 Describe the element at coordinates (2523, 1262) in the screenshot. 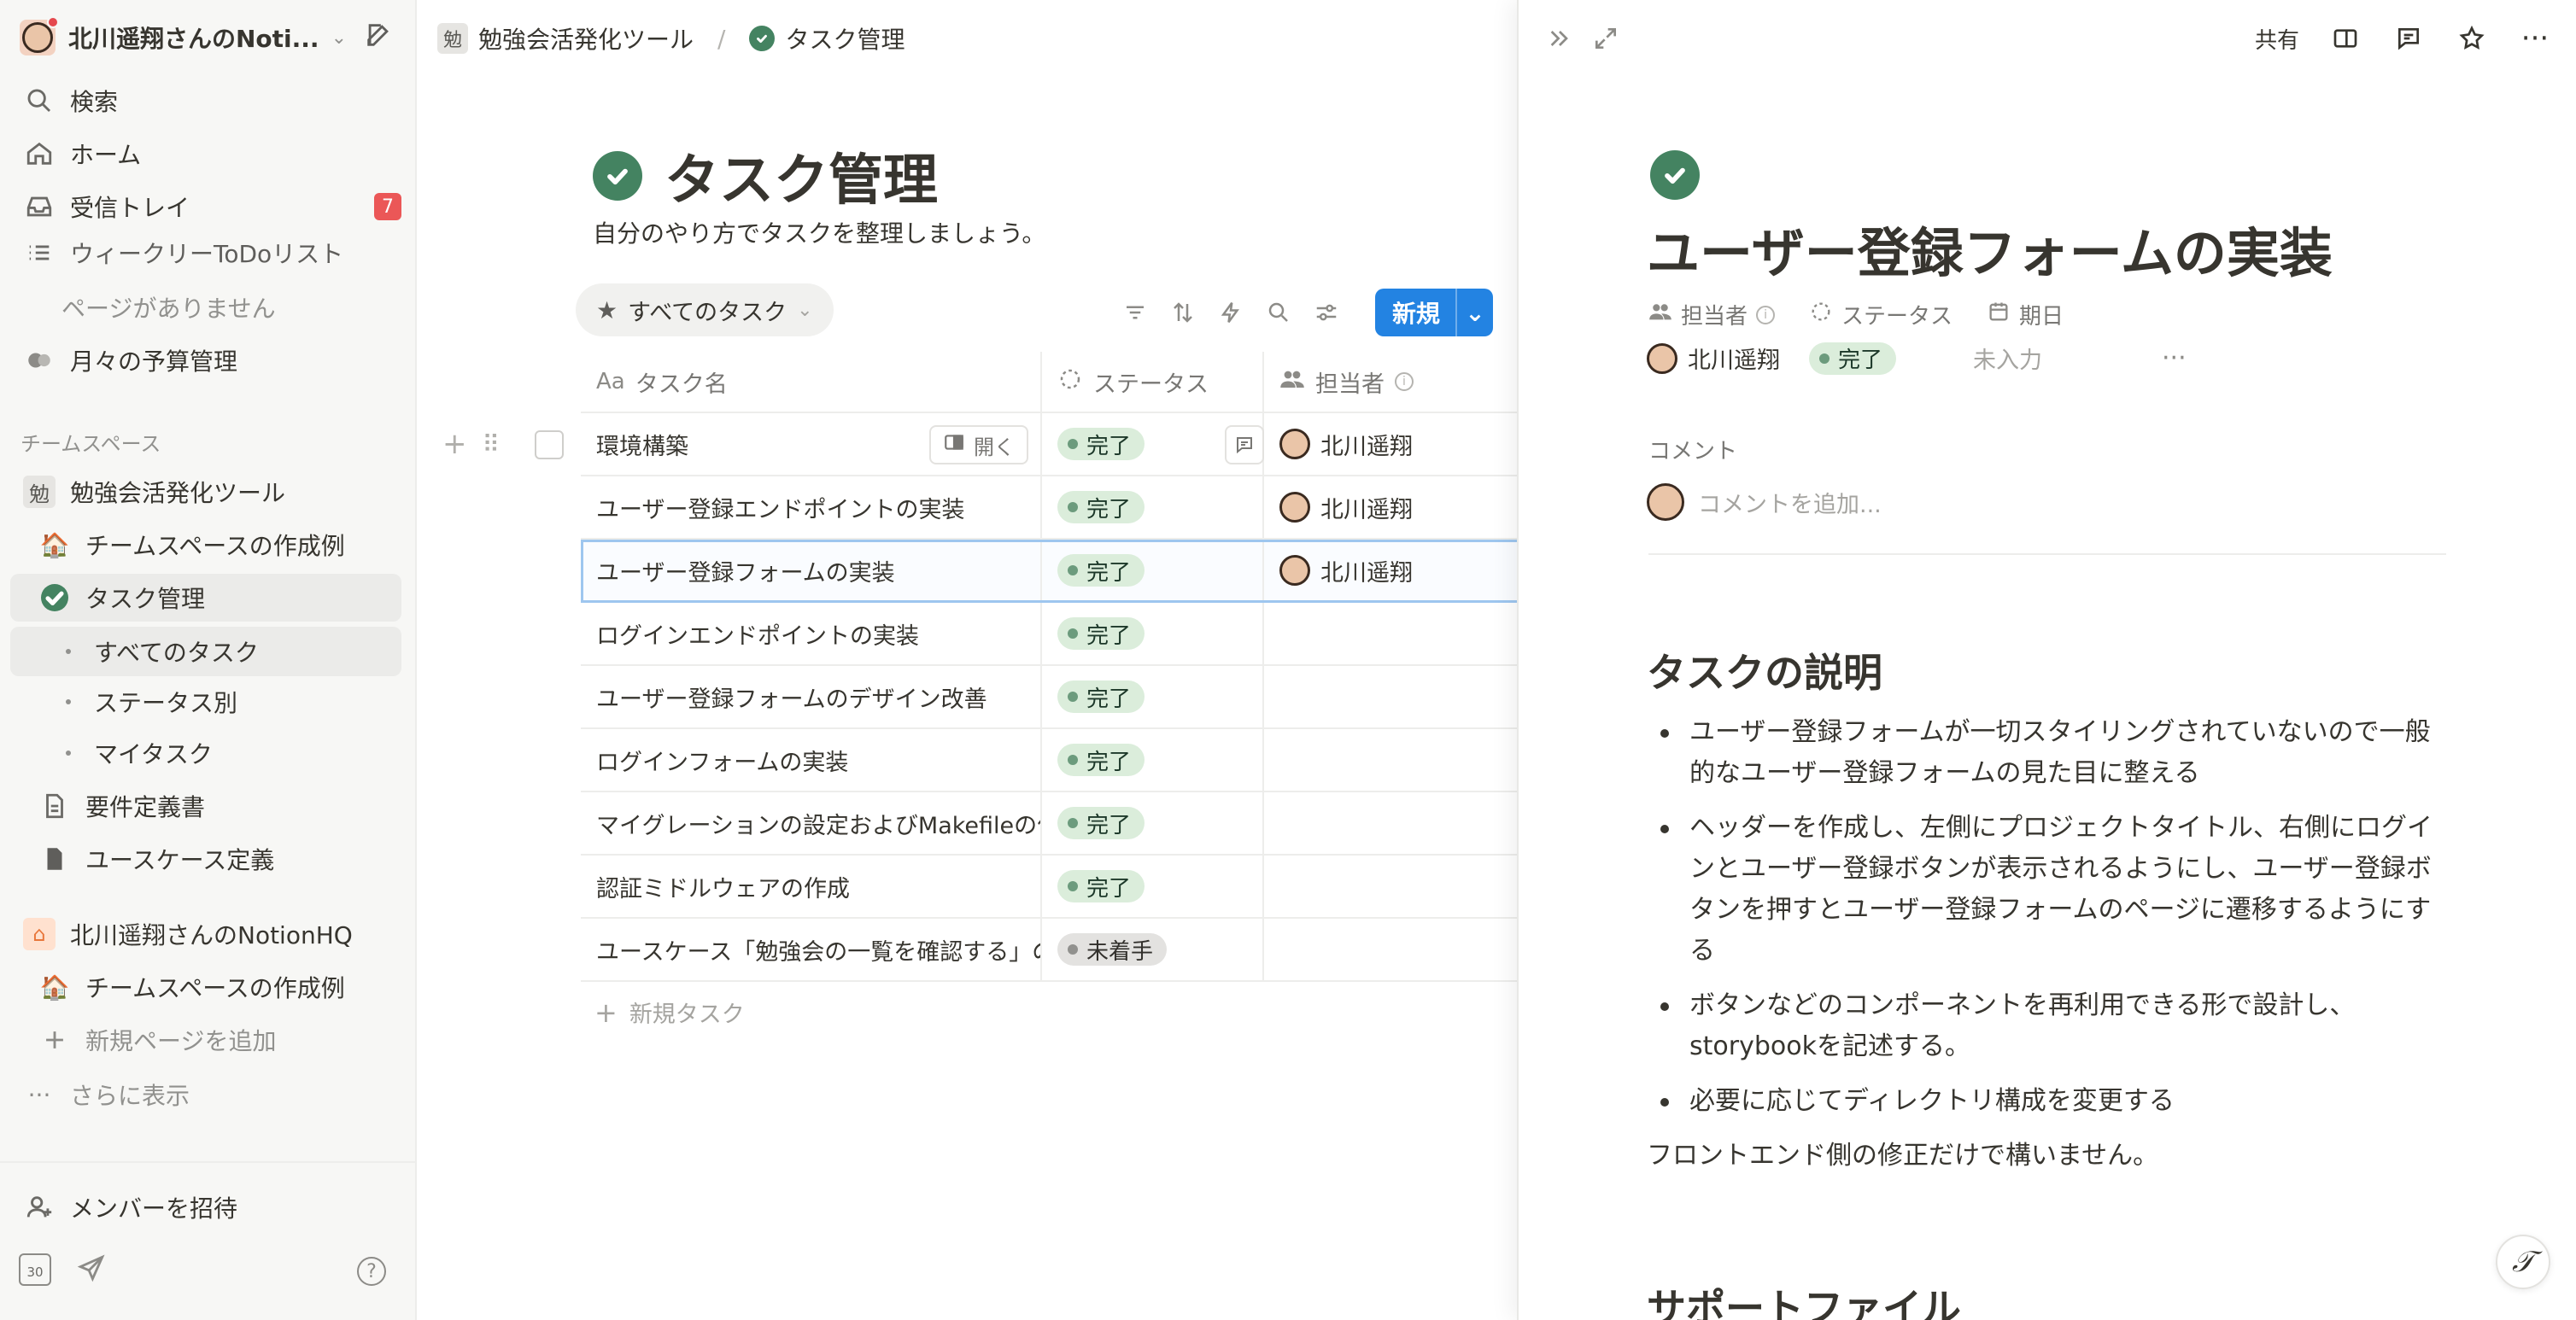

I see `ai-assistant-icon: 𝒯` at that location.